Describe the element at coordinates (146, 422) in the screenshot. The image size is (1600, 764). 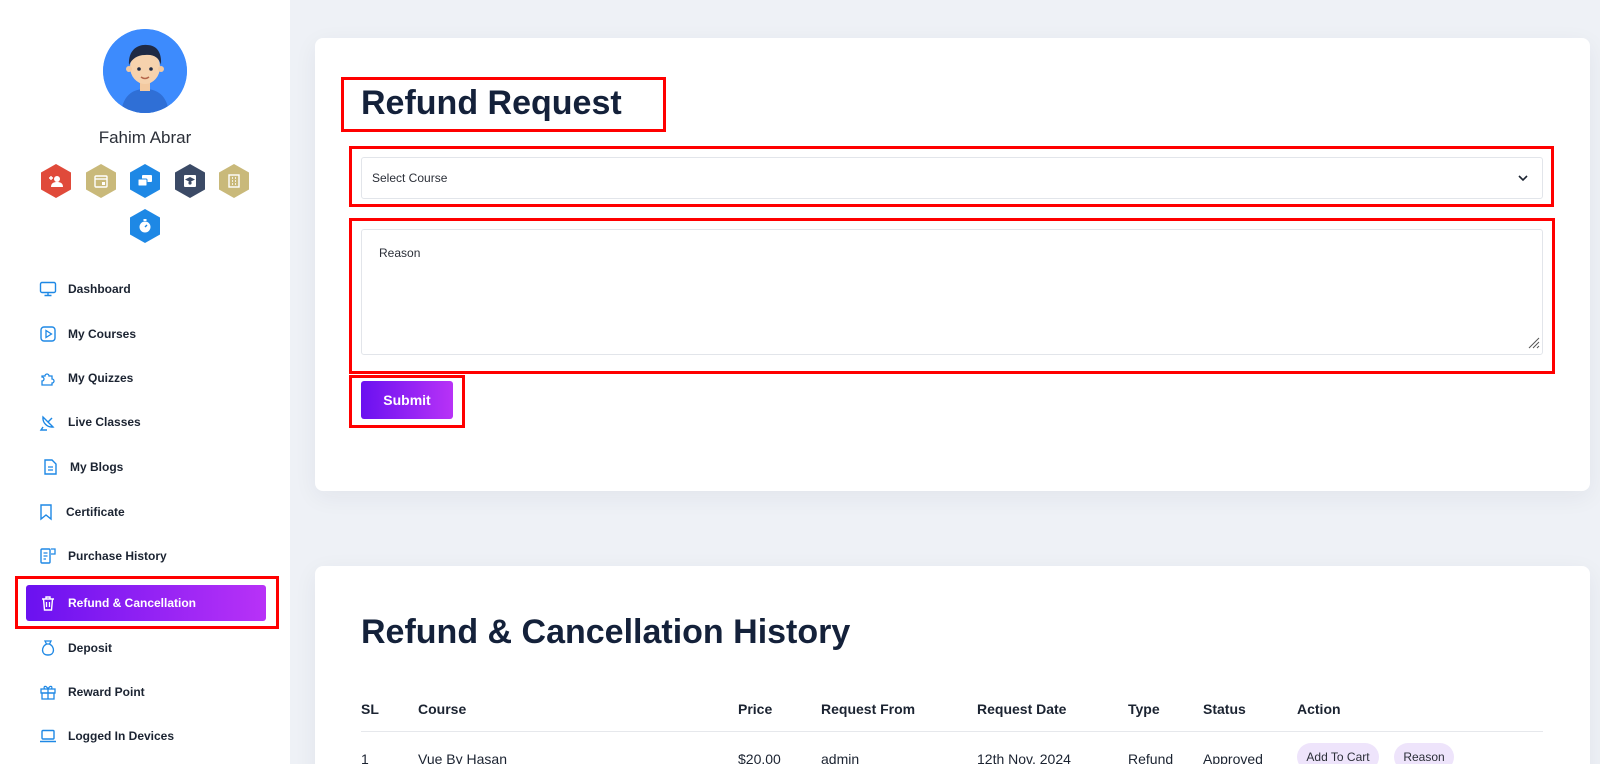
I see `sidebar-item-live-classes: Live Classes` at that location.